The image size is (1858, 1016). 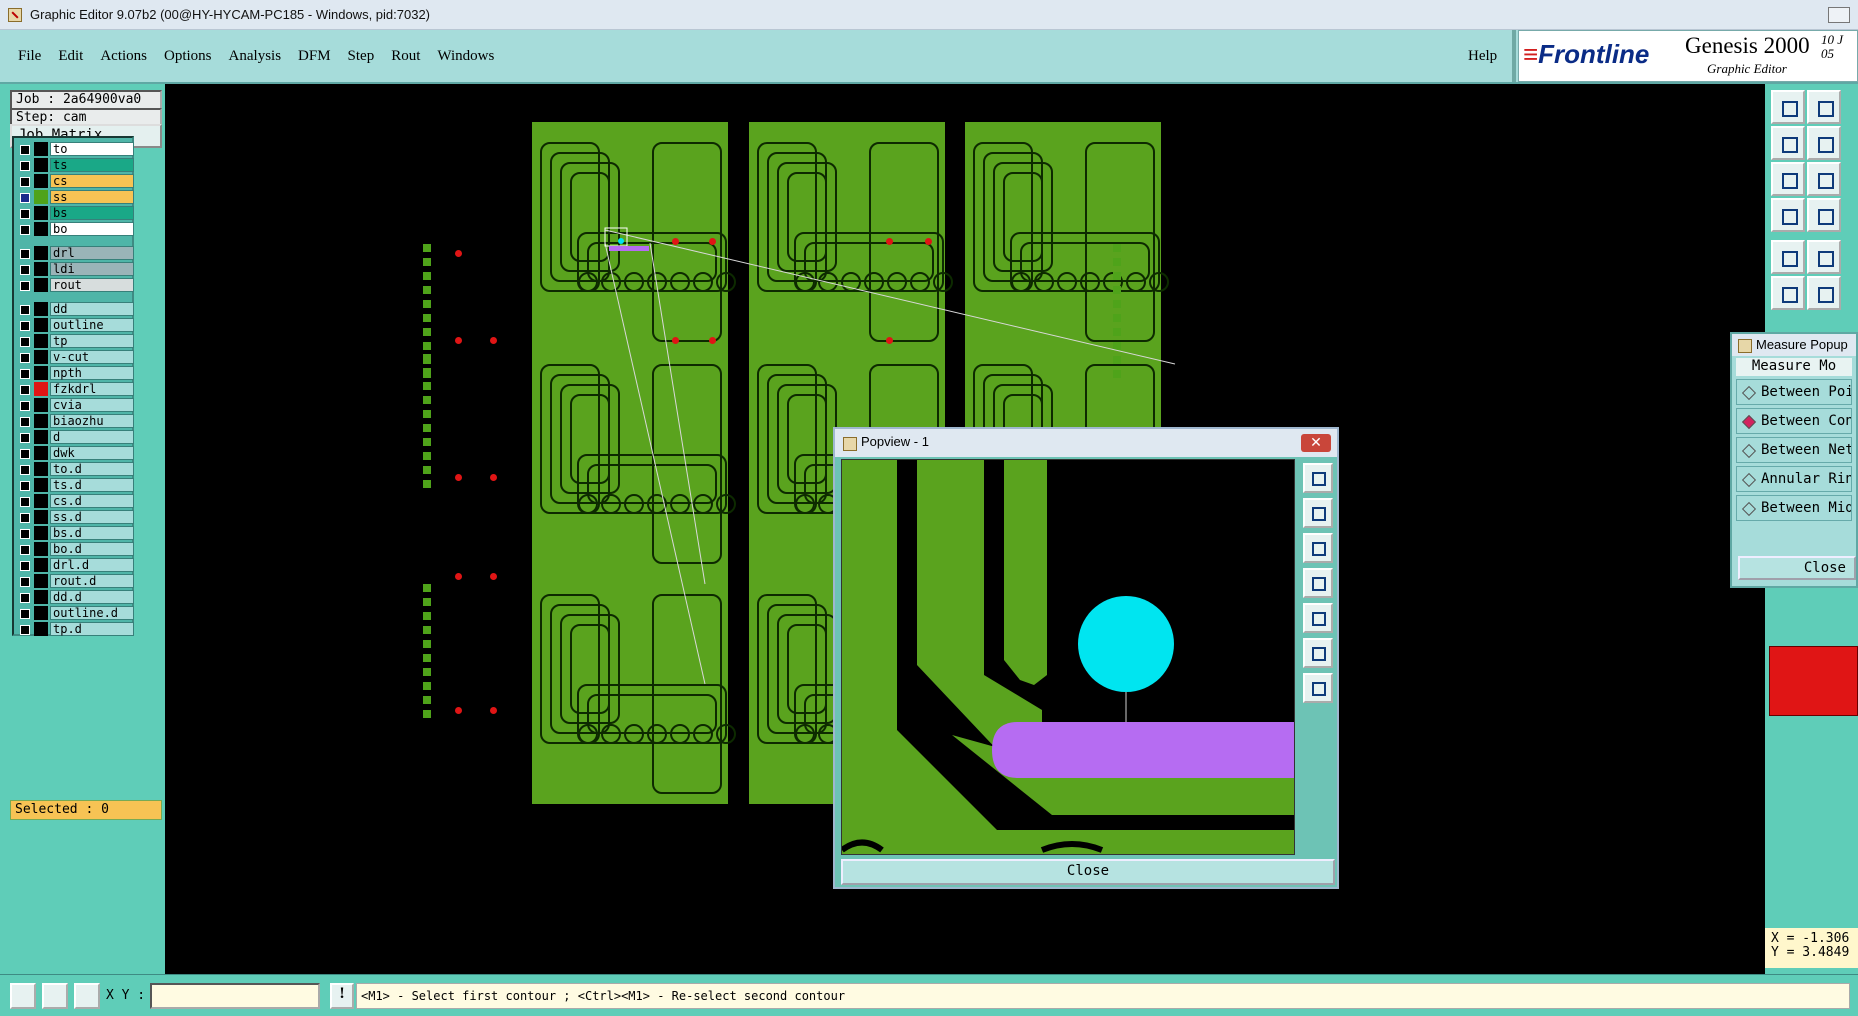 I want to click on popview-close-button: Close, so click(x=1088, y=872).